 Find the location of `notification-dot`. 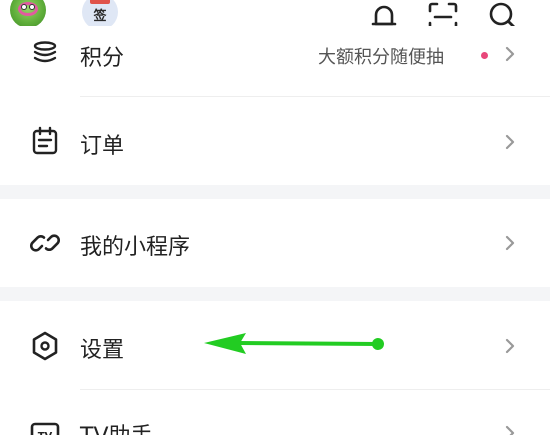

notification-dot is located at coordinates (484, 55).